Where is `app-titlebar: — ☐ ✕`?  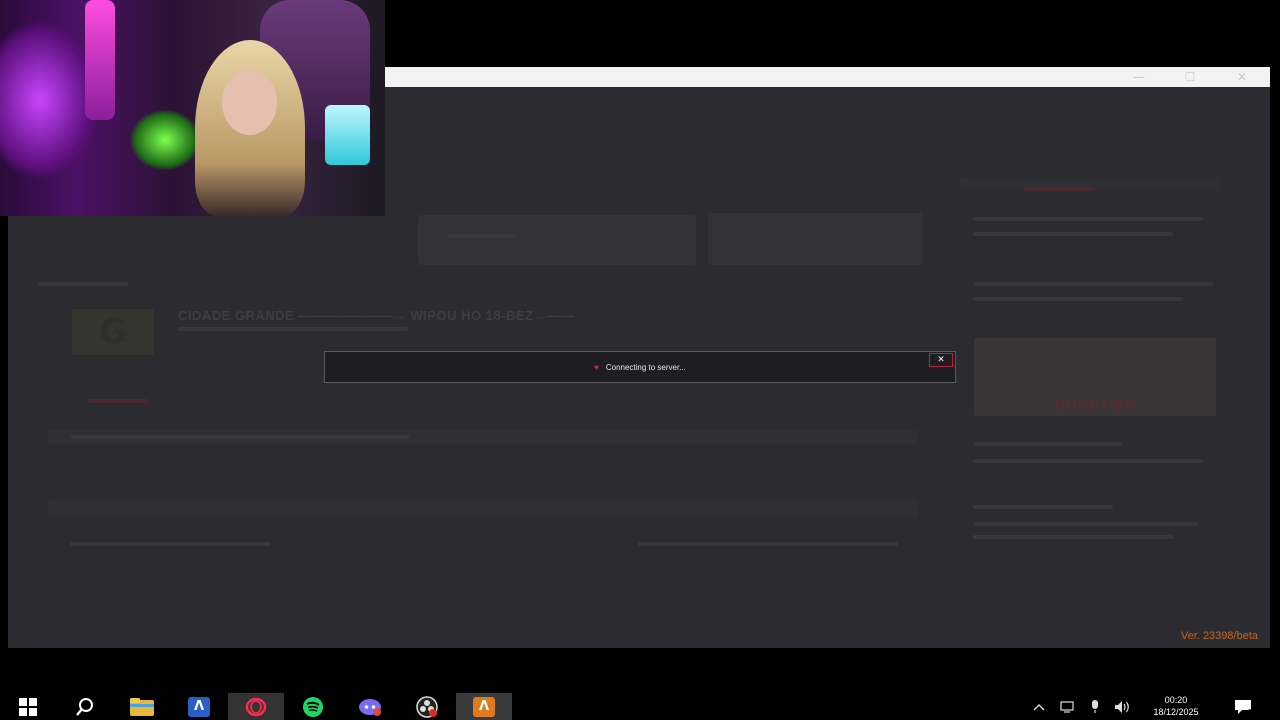 app-titlebar: — ☐ ✕ is located at coordinates (827, 77).